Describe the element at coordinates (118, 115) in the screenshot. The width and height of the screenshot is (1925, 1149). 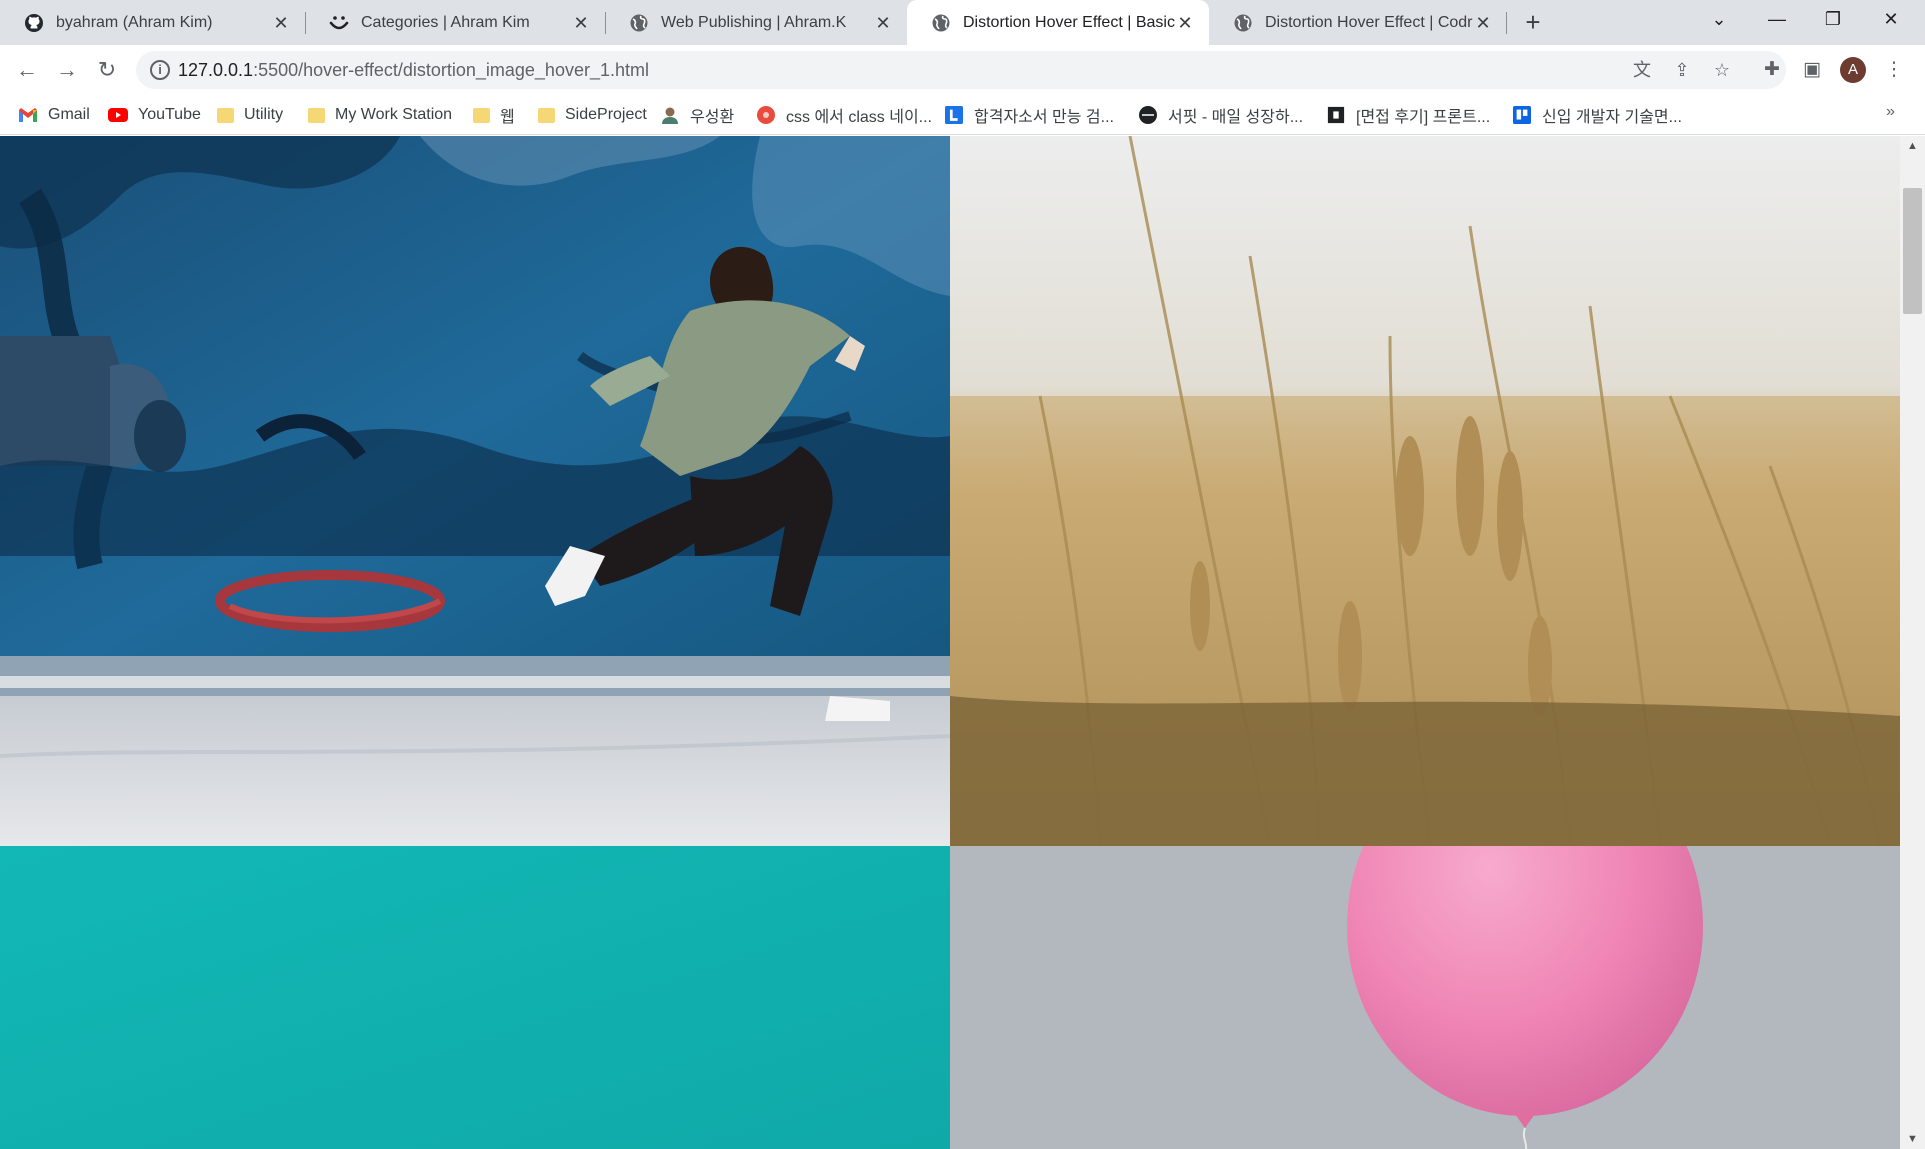
I see `youtube-icon` at that location.